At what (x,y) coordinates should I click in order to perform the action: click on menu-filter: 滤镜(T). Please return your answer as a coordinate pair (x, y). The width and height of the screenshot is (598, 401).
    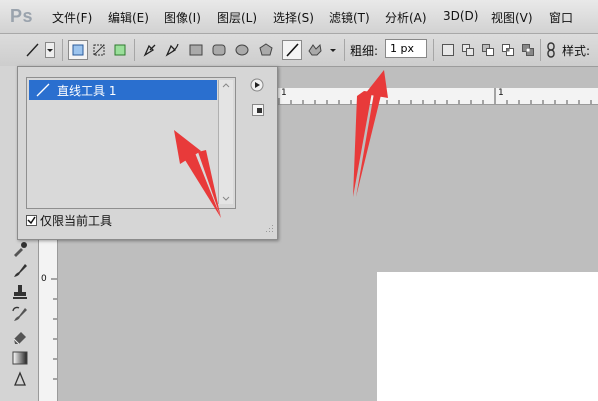
    Looking at the image, I should click on (349, 17).